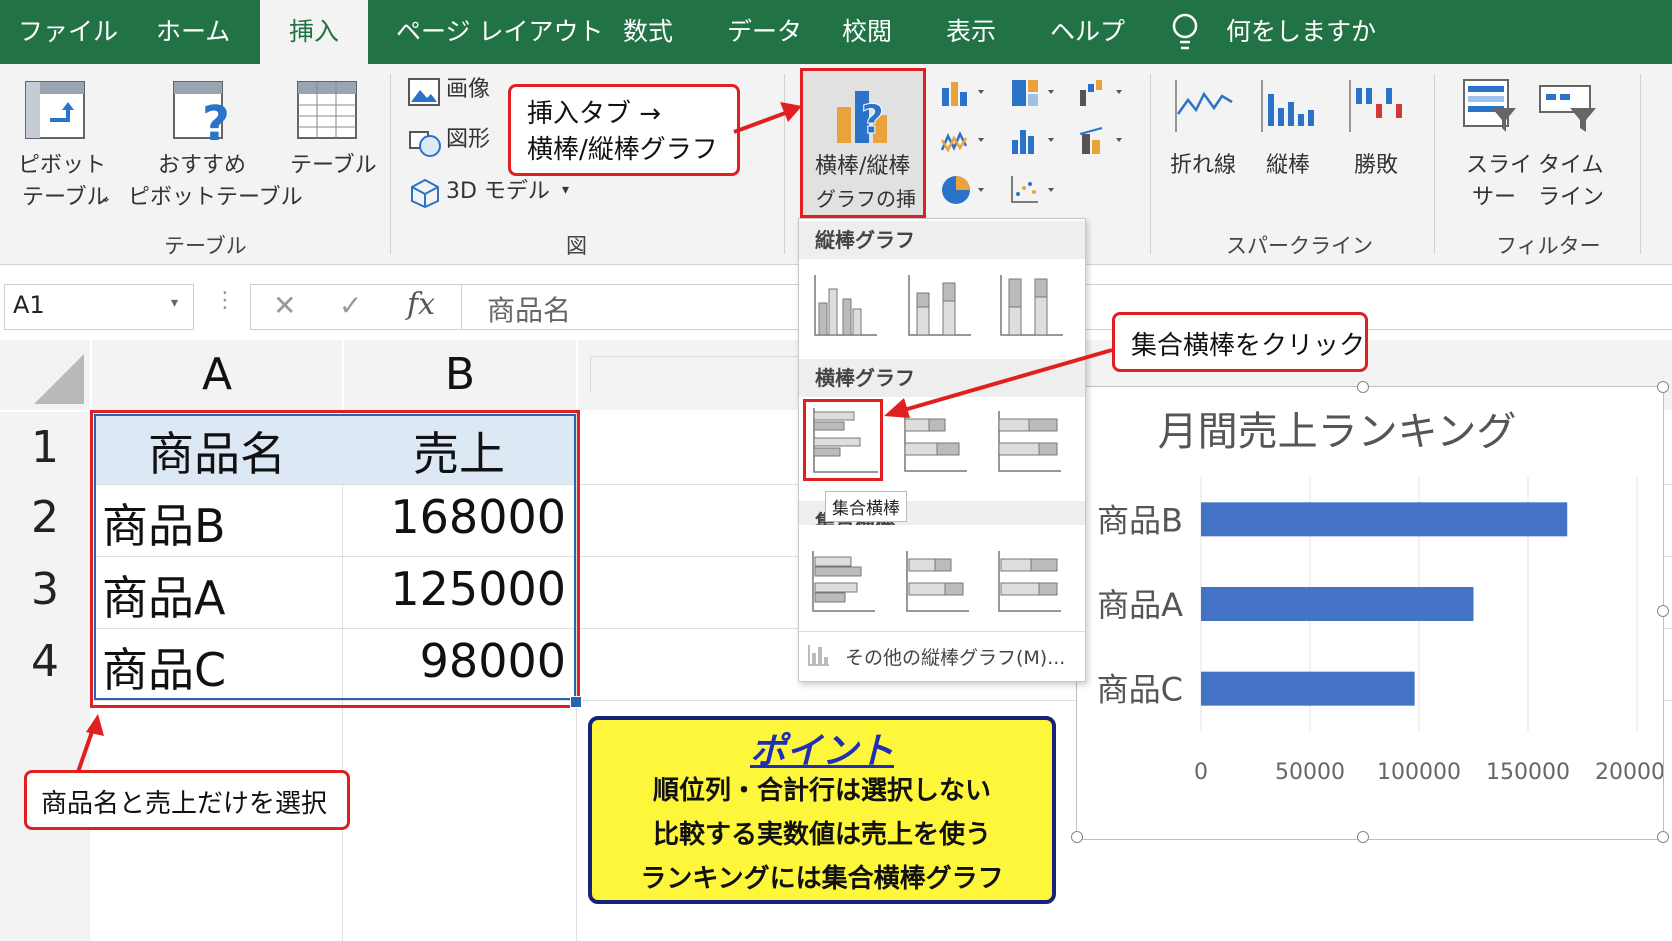 This screenshot has width=1672, height=941. What do you see at coordinates (648, 32) in the screenshot?
I see `tab-formulas: 数式` at bounding box center [648, 32].